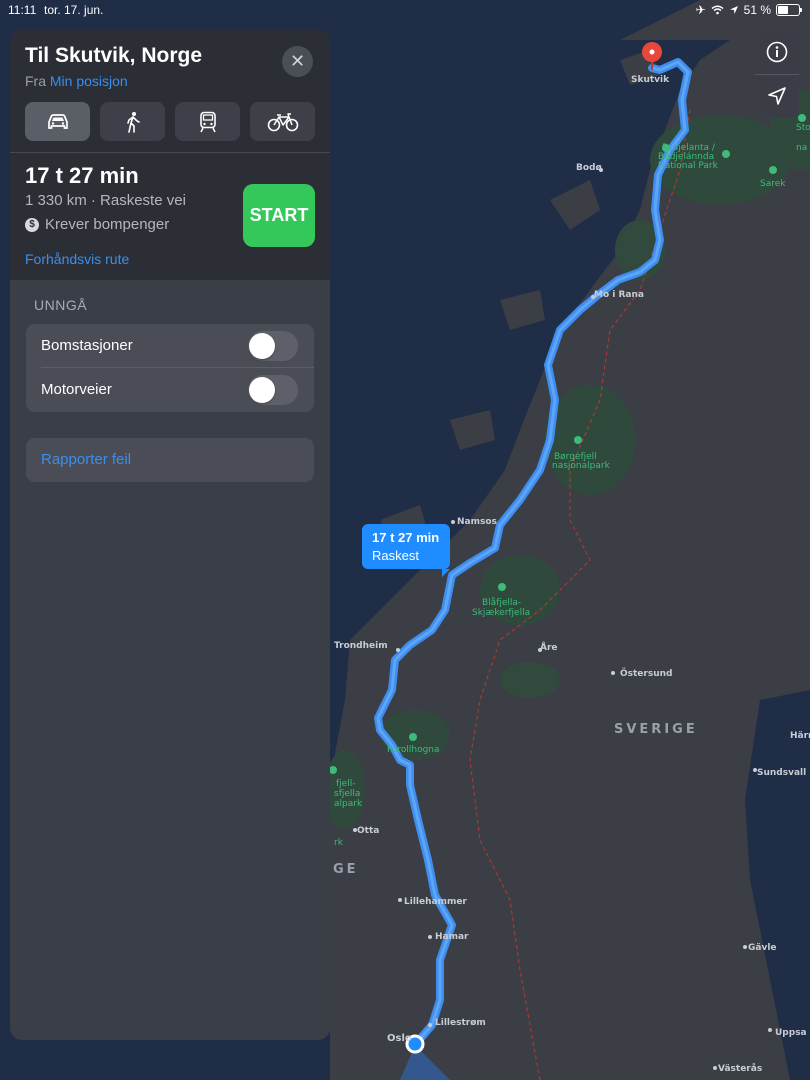 This screenshot has width=810, height=1080. What do you see at coordinates (74, 10) in the screenshot?
I see `status-date: tor. 17. jun.` at bounding box center [74, 10].